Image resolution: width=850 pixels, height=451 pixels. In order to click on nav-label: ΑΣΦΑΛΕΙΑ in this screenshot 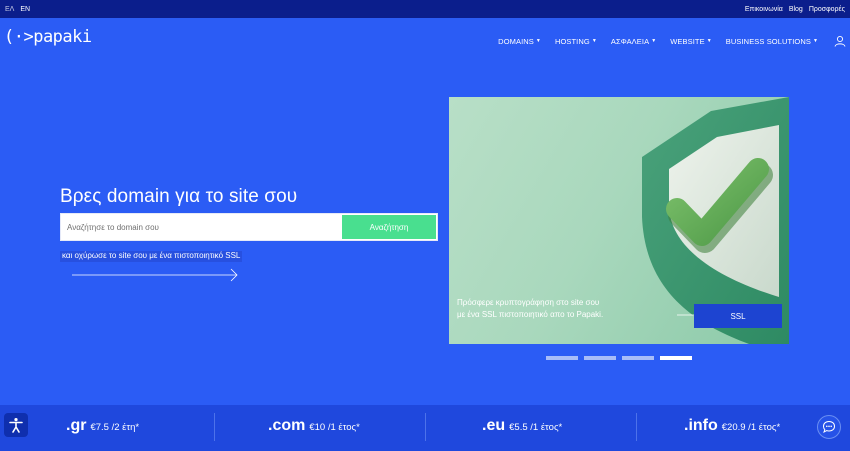, I will do `click(630, 41)`.